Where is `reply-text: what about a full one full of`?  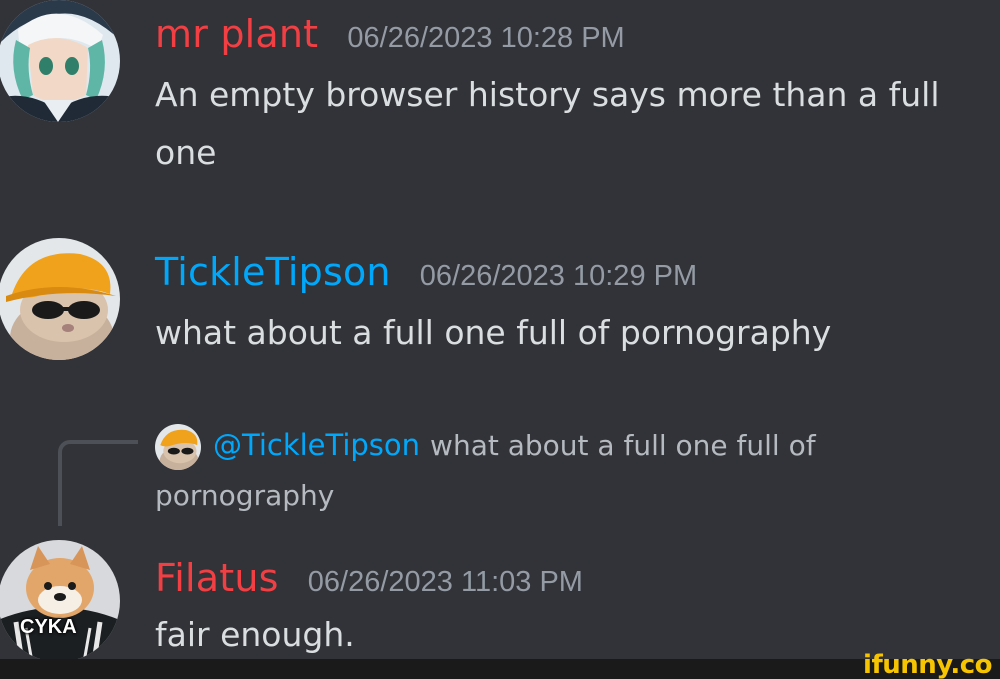 reply-text: what about a full one full of is located at coordinates (623, 445).